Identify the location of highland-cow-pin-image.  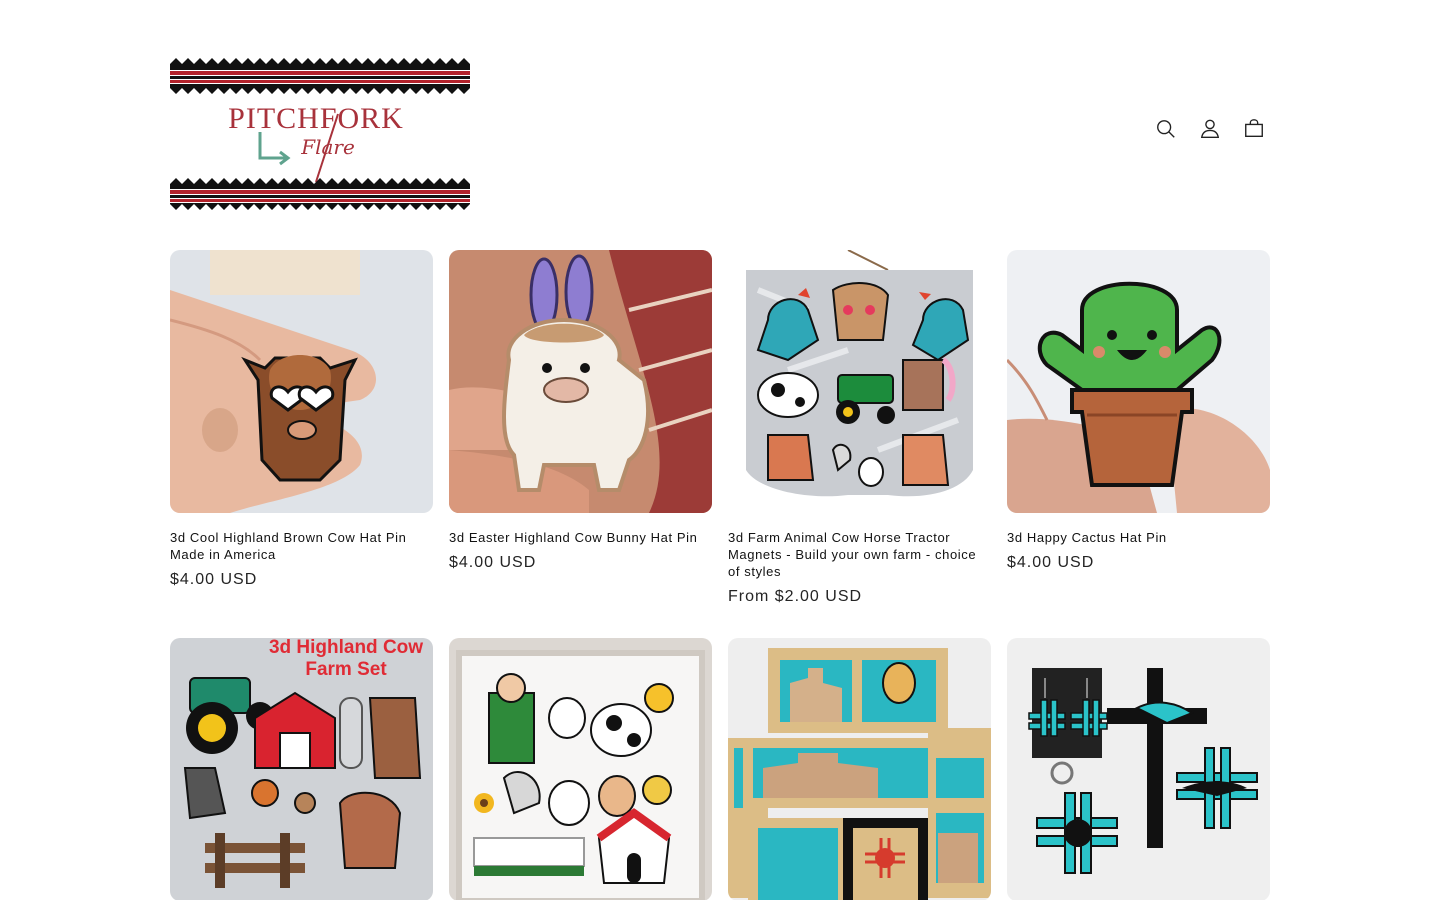
(301, 381).